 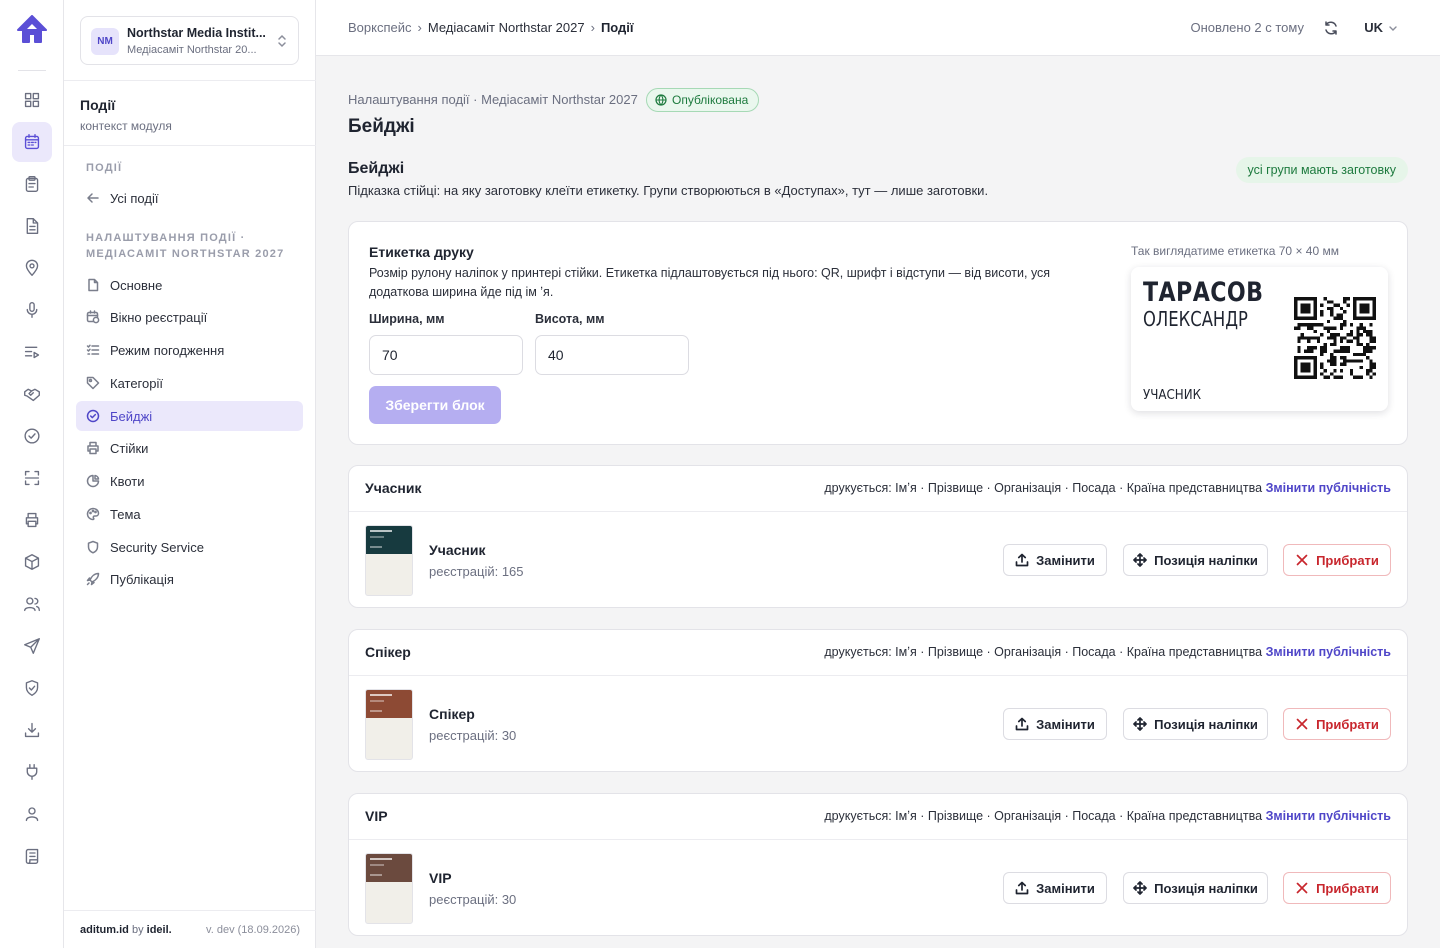 I want to click on sidebar-item-1: Основне, so click(x=189, y=285).